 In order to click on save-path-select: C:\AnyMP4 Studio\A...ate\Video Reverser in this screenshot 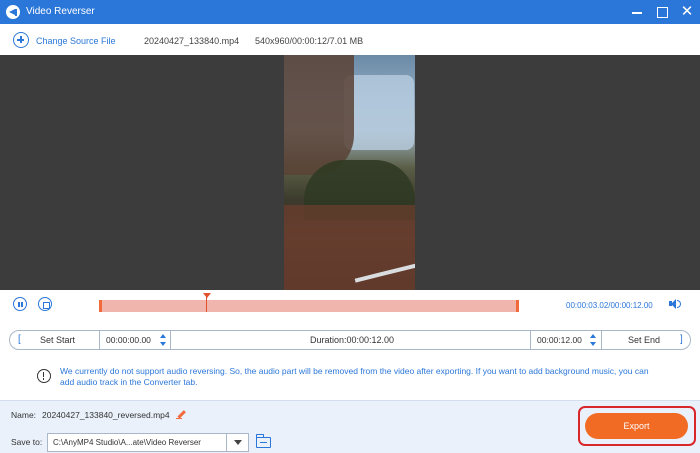, I will do `click(148, 442)`.